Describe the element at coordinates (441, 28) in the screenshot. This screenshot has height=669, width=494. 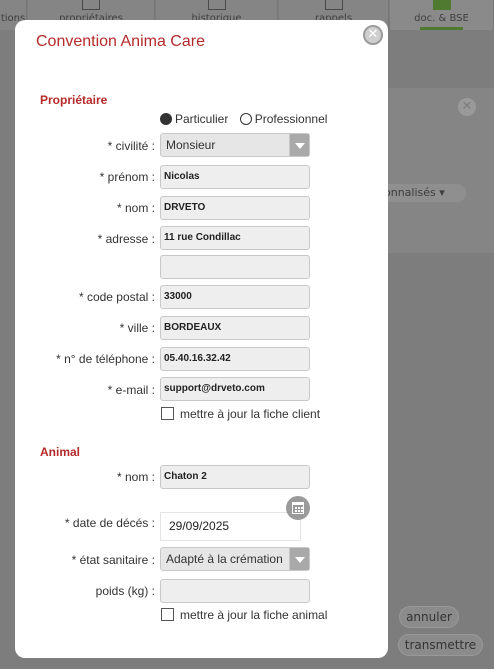
I see `active-tab-indicator` at that location.